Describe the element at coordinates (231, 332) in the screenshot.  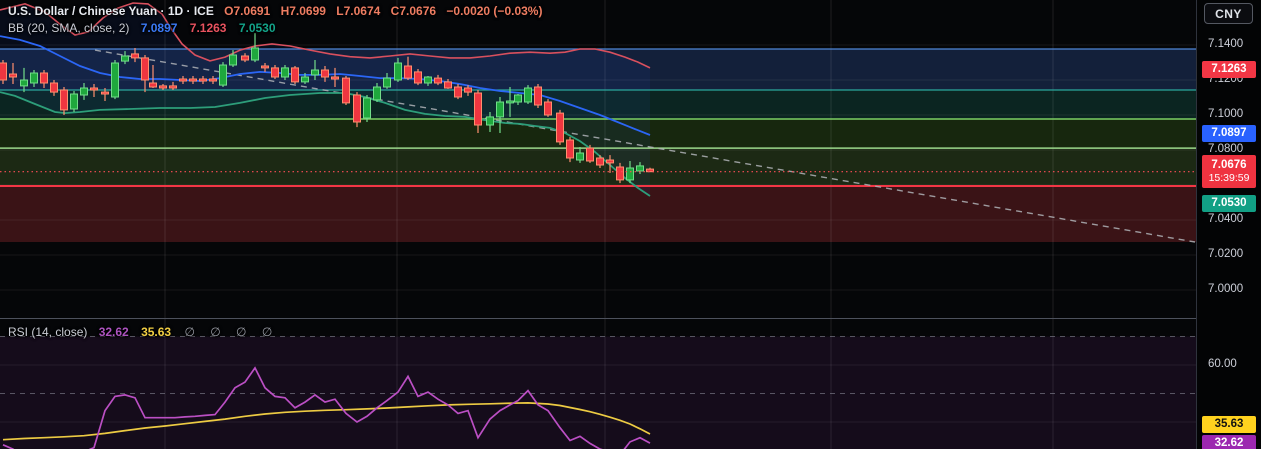
I see `rsi-empty-values: ∅ ∅ ∅ ∅` at that location.